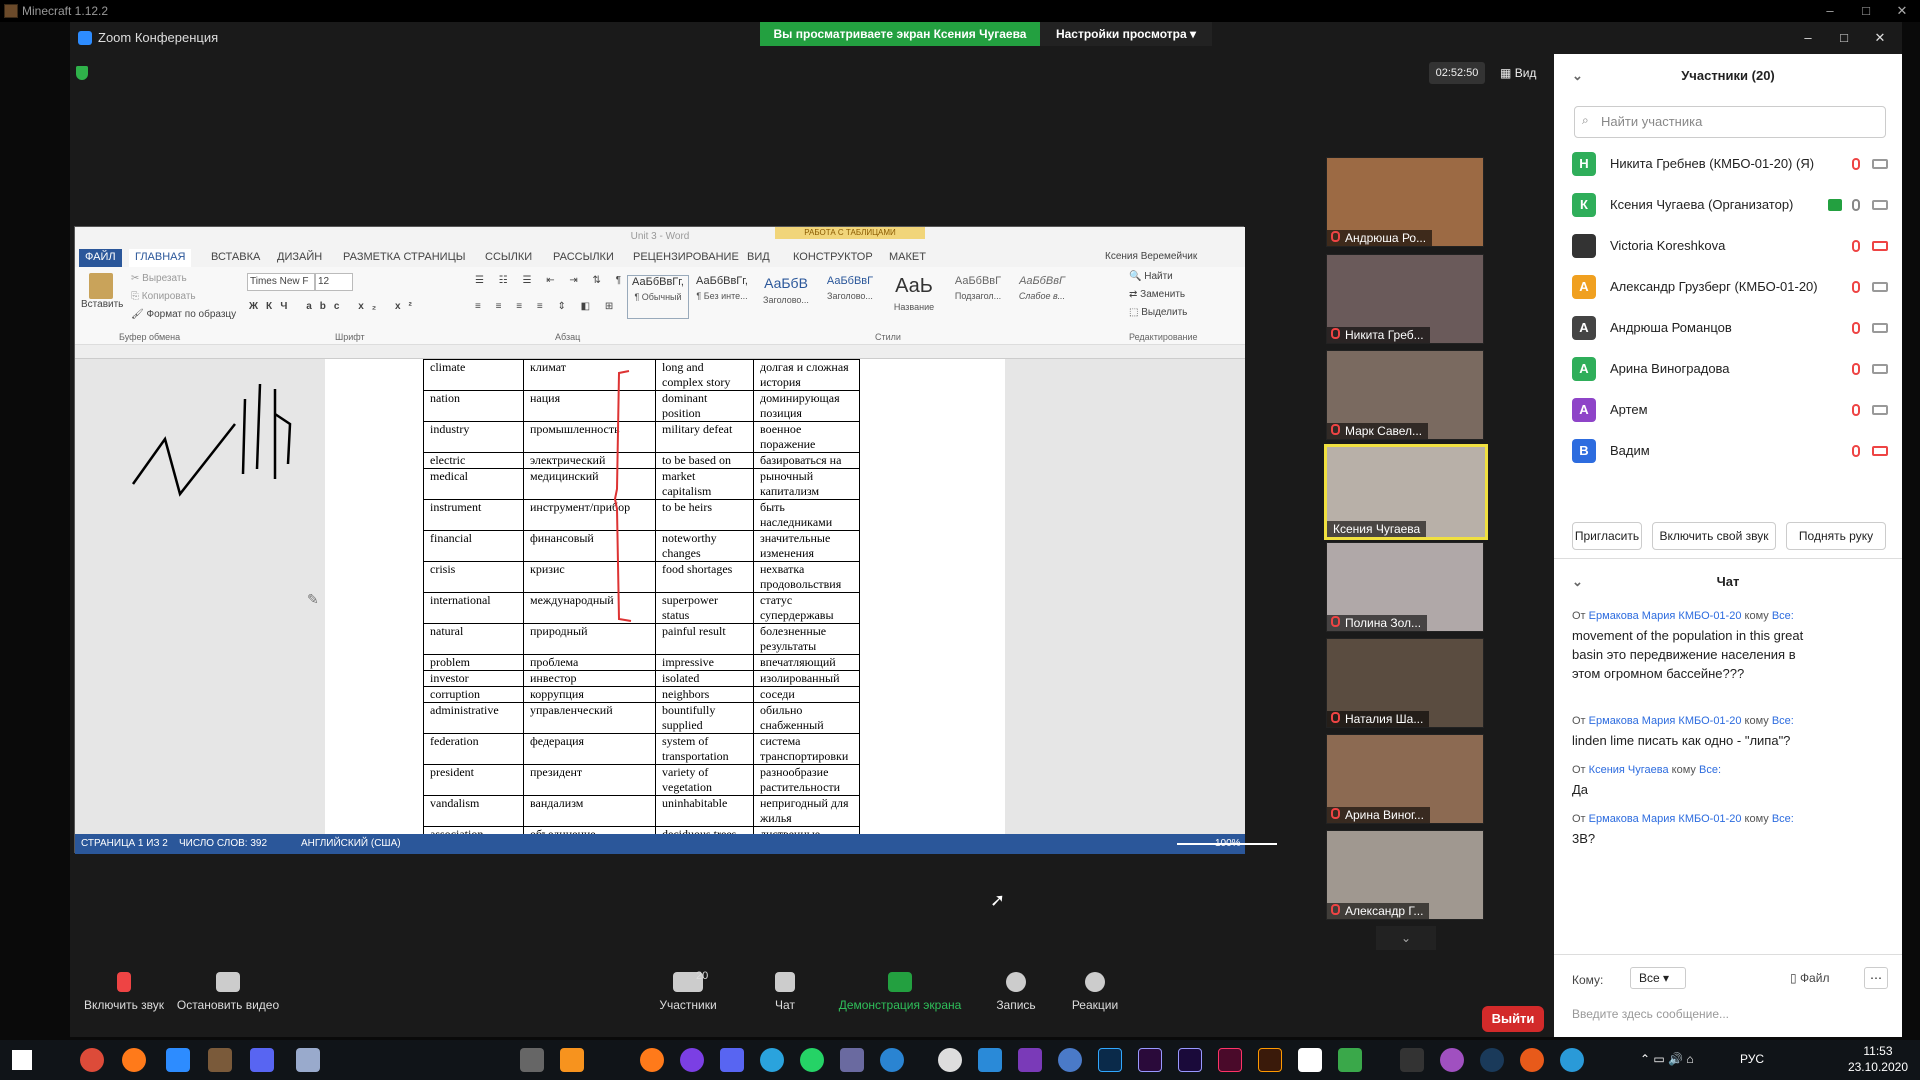  Describe the element at coordinates (473, 830) in the screenshot. I see `table-cell: association` at that location.